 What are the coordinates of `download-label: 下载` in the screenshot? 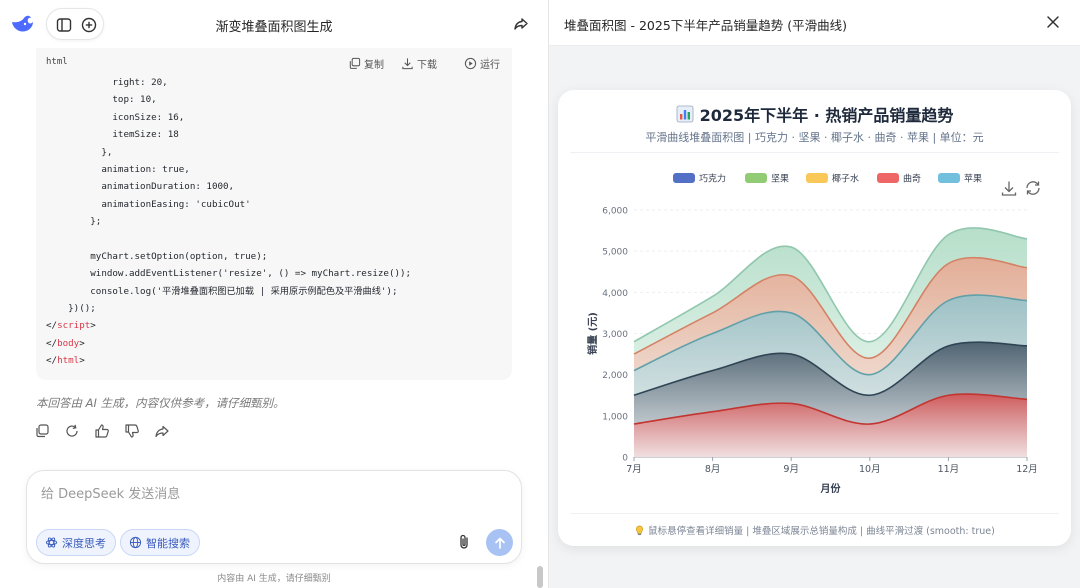 It's located at (427, 65).